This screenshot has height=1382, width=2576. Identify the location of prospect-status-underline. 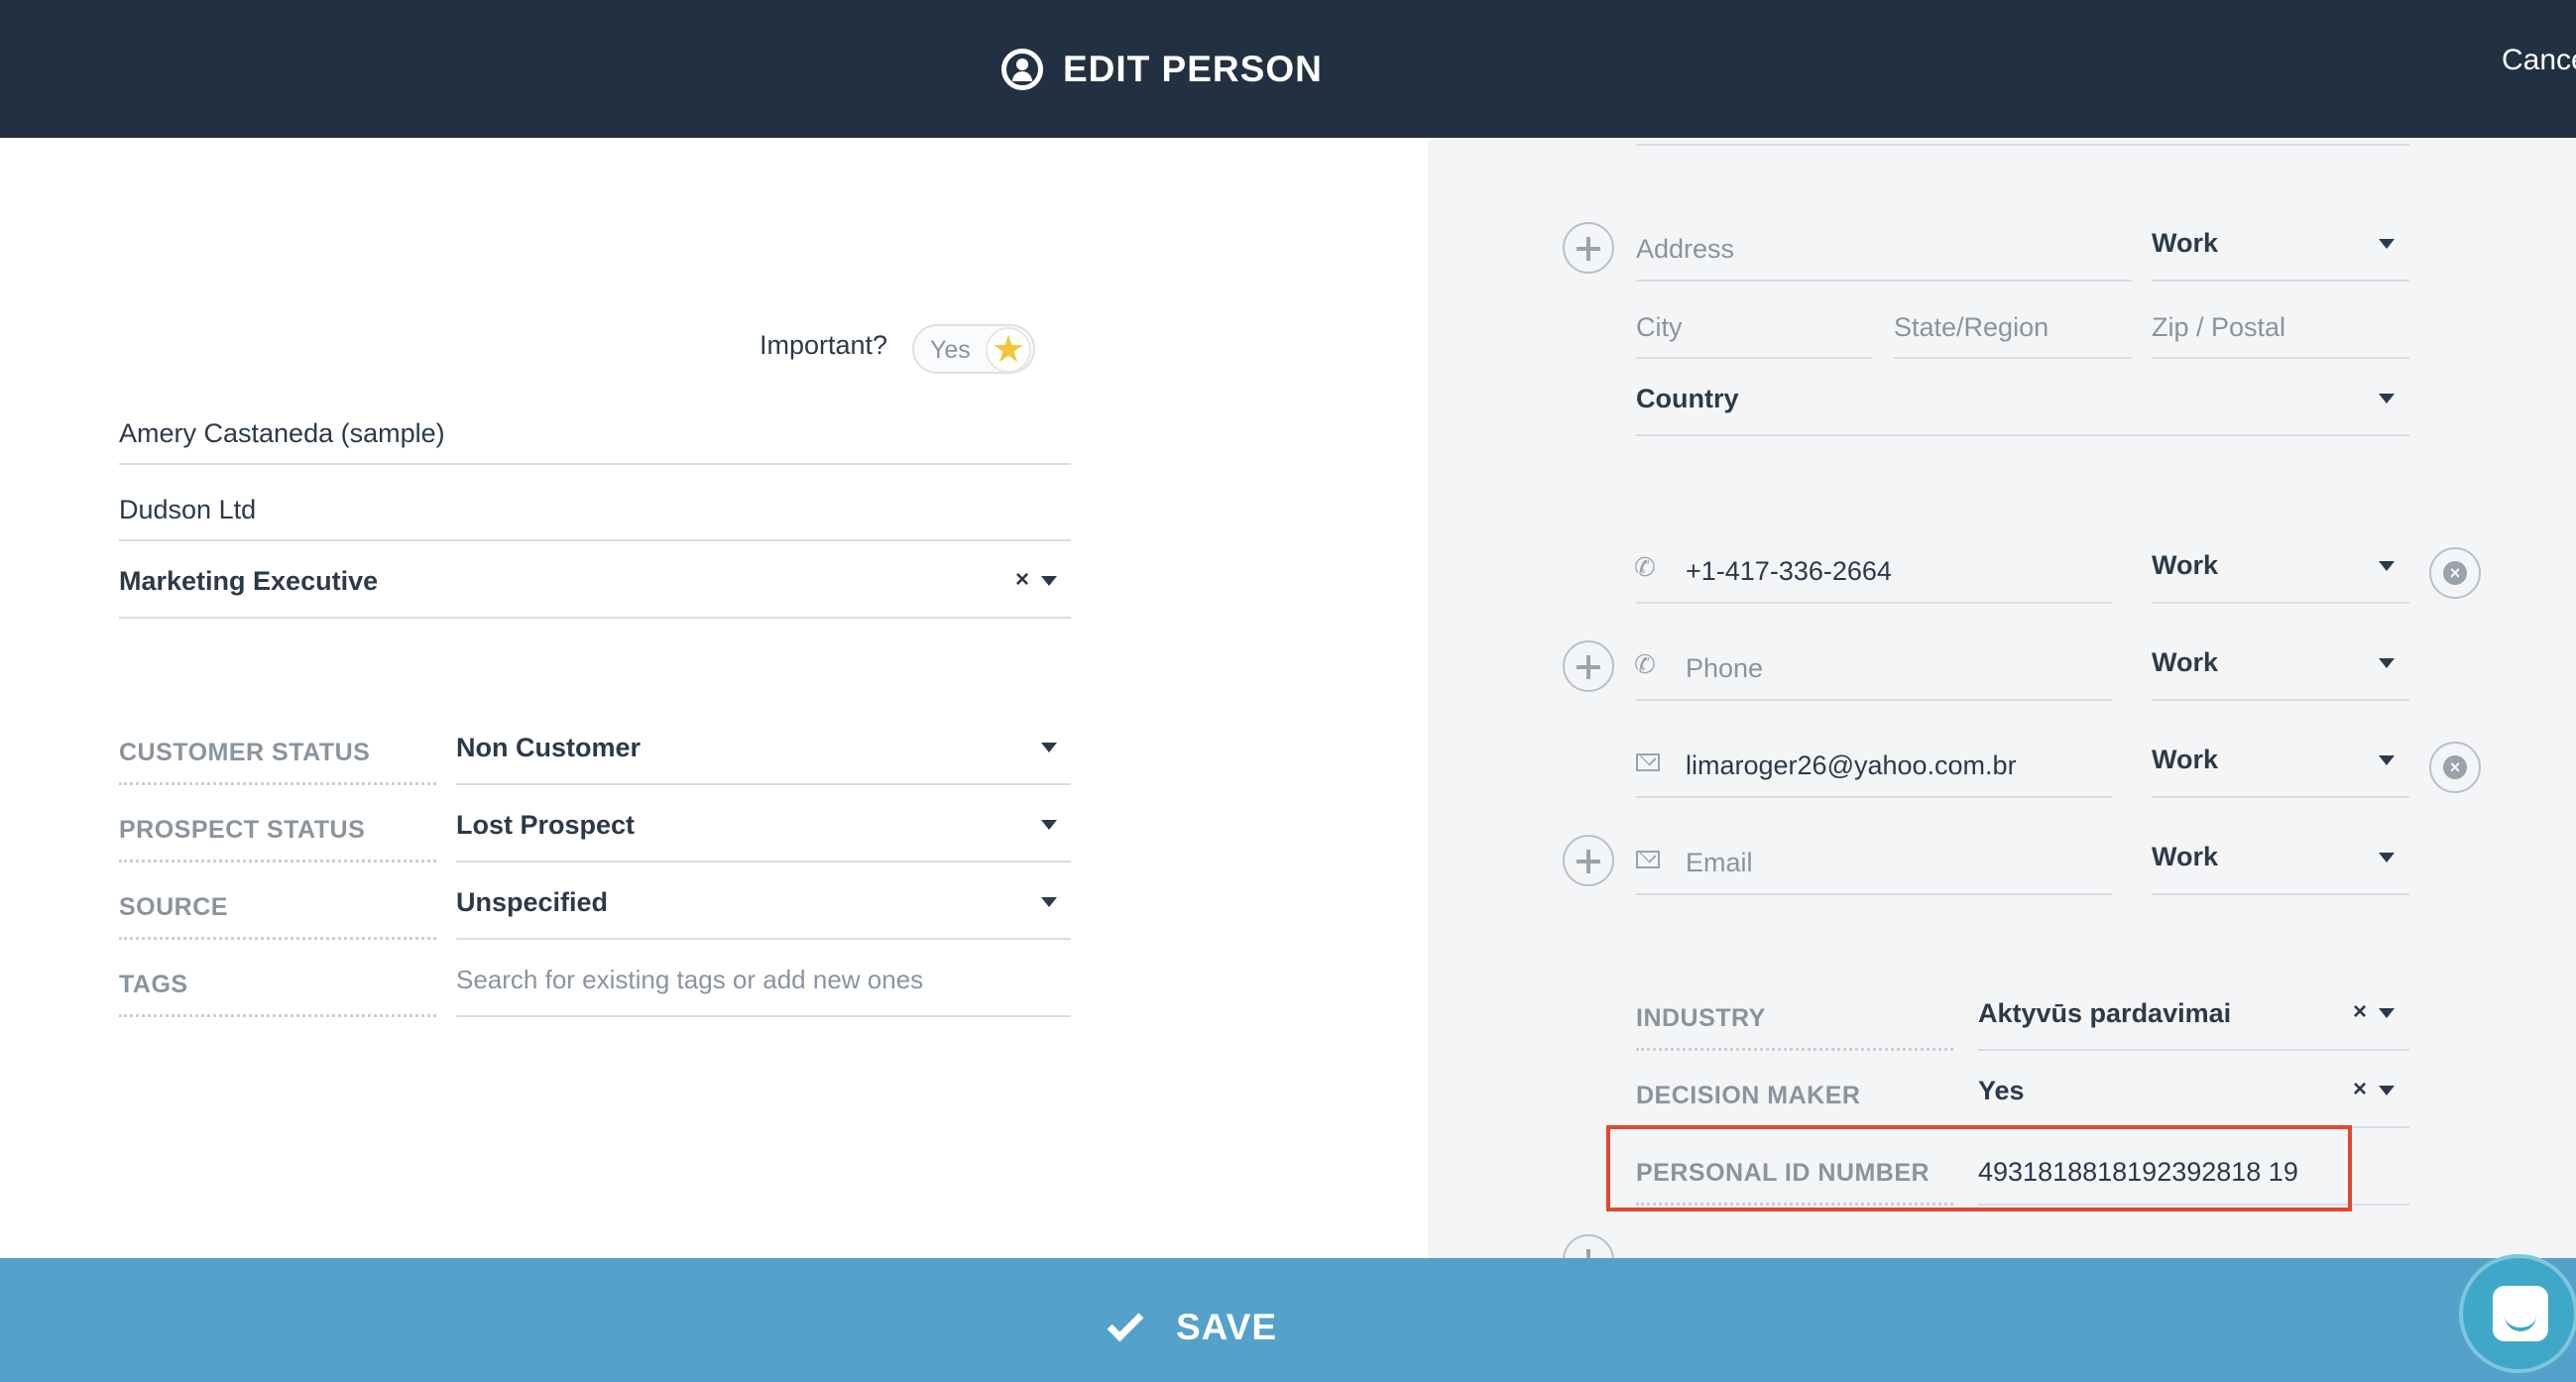
(764, 862).